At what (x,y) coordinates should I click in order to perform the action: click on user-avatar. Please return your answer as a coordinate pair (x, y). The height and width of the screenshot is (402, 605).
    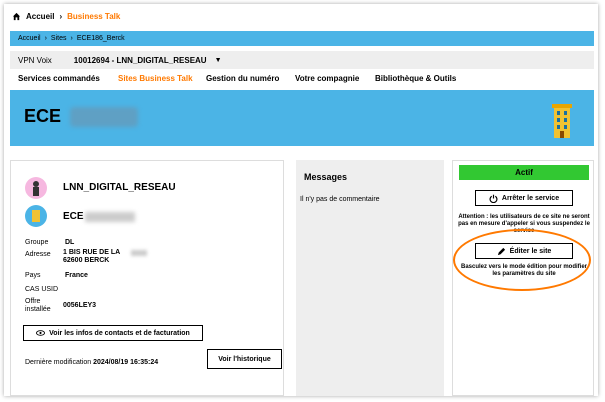
    Looking at the image, I should click on (36, 188).